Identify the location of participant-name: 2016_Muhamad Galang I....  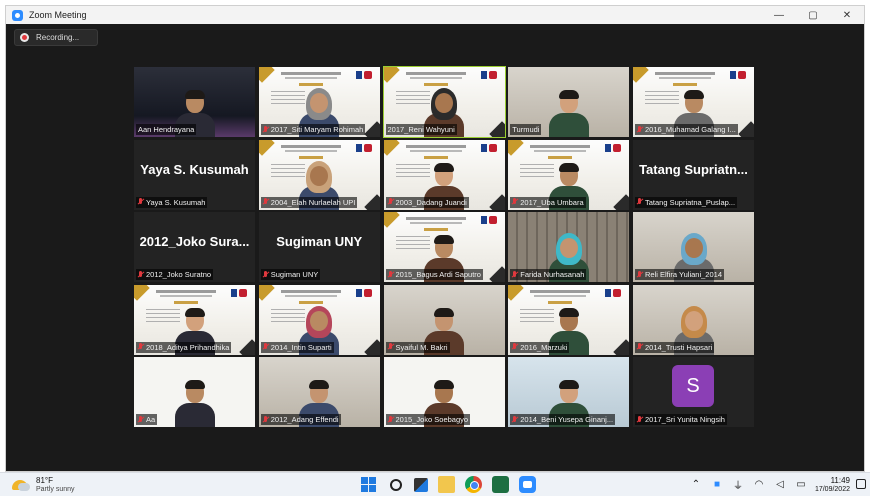
(690, 129).